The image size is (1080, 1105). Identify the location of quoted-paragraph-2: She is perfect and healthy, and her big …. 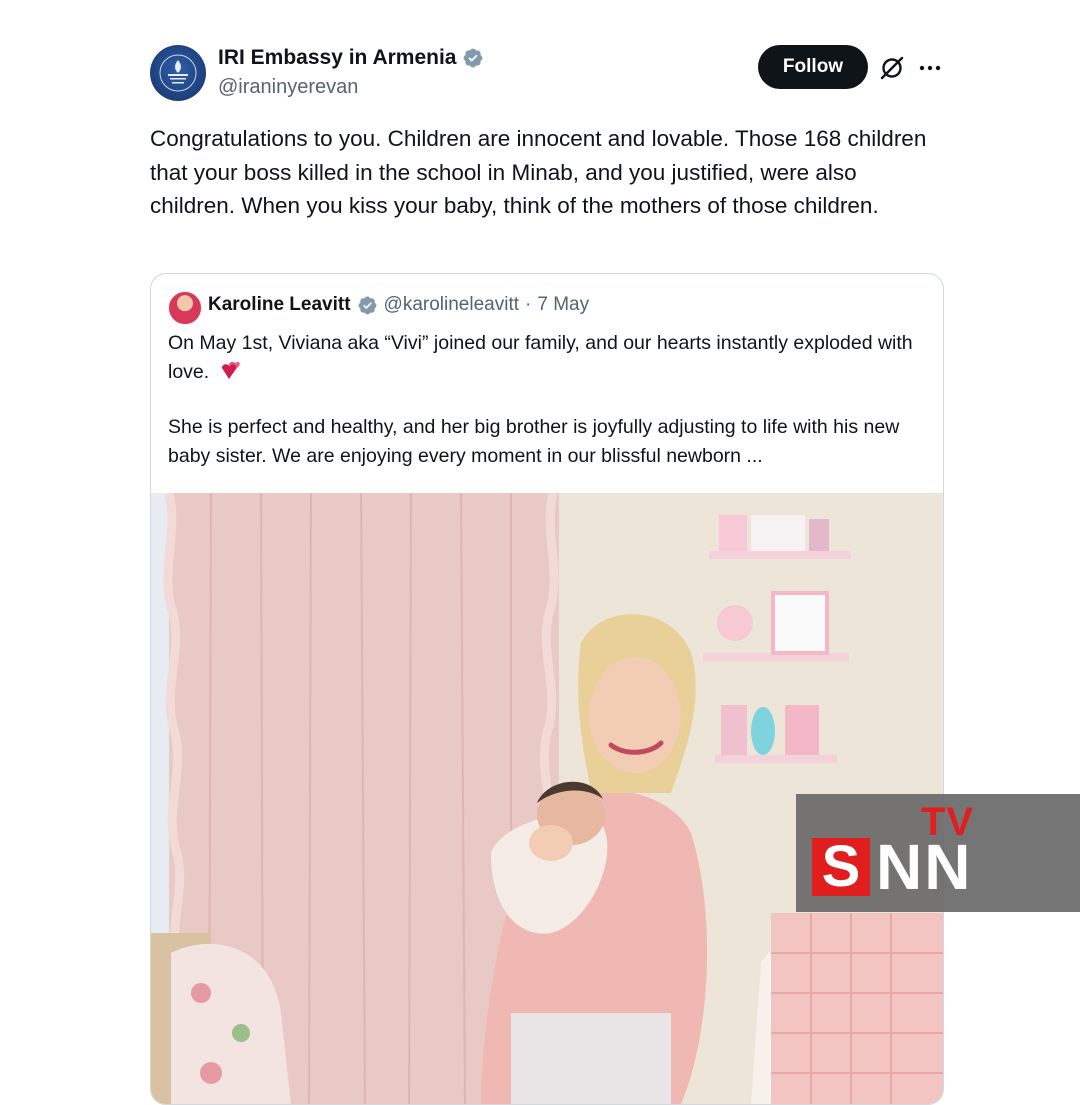
(534, 441).